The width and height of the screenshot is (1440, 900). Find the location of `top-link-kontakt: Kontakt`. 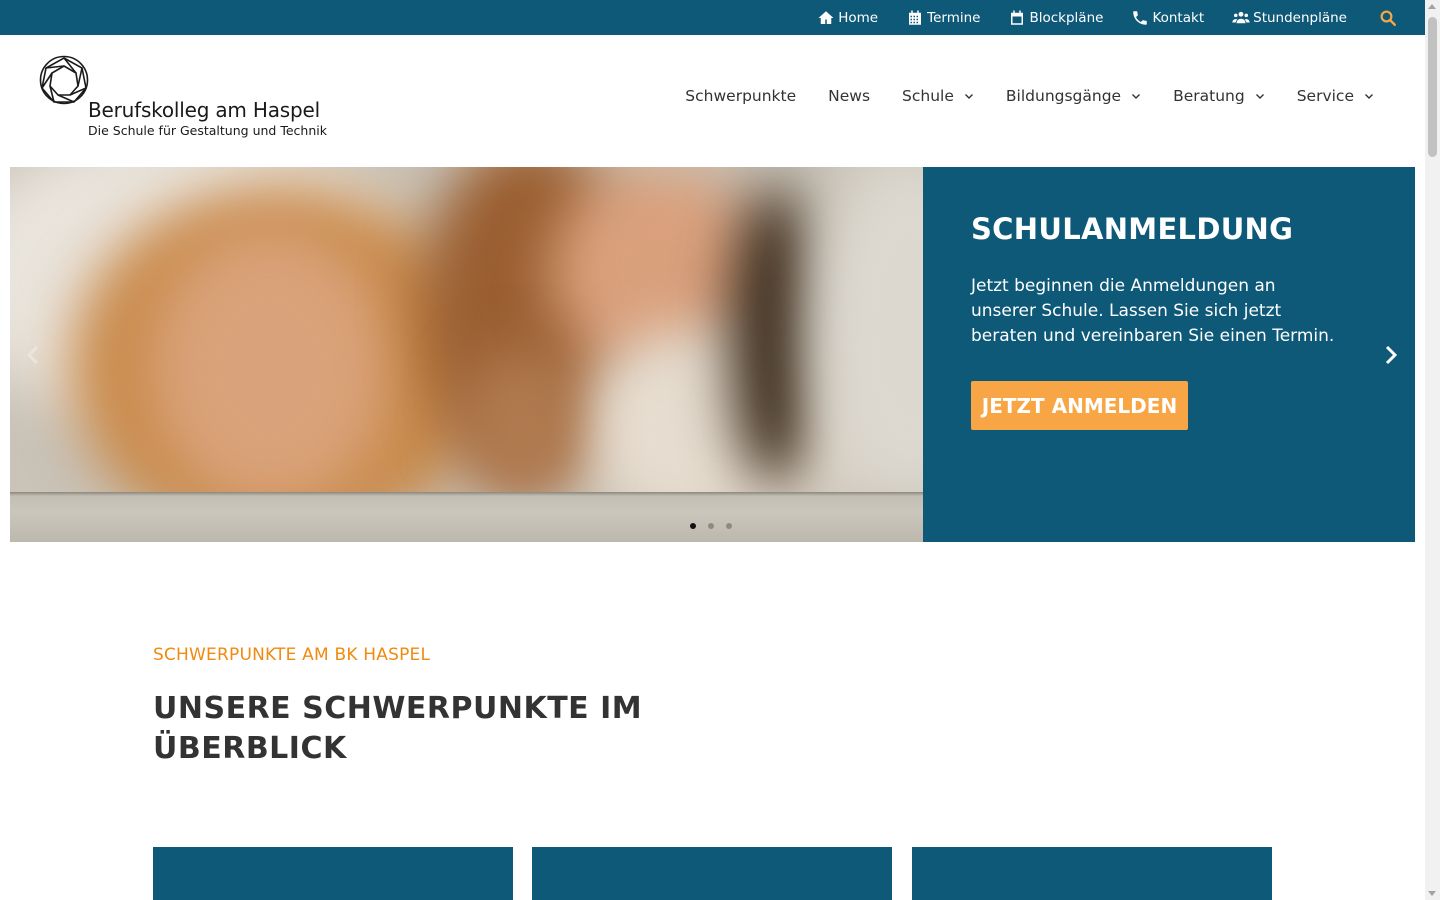

top-link-kontakt: Kontakt is located at coordinates (1167, 18).